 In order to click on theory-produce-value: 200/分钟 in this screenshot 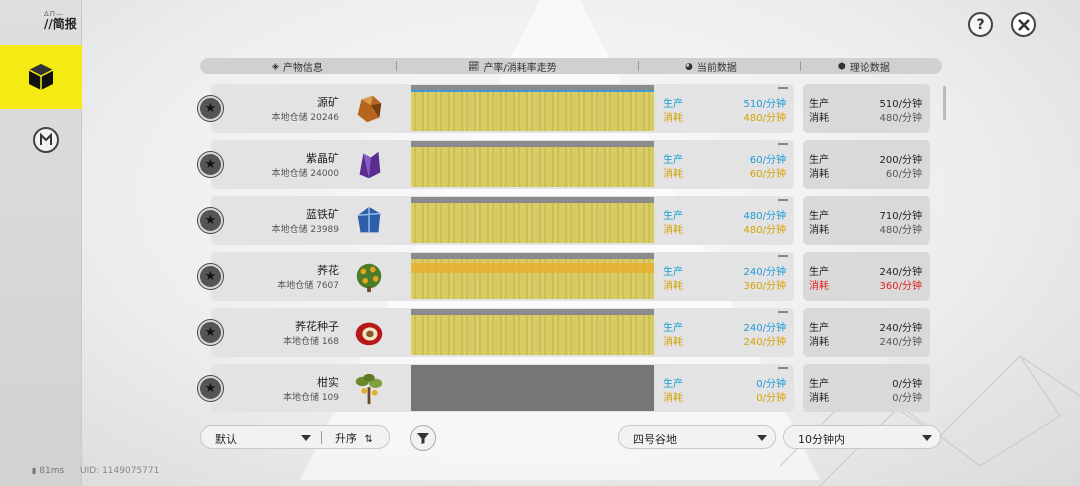, I will do `click(900, 160)`.